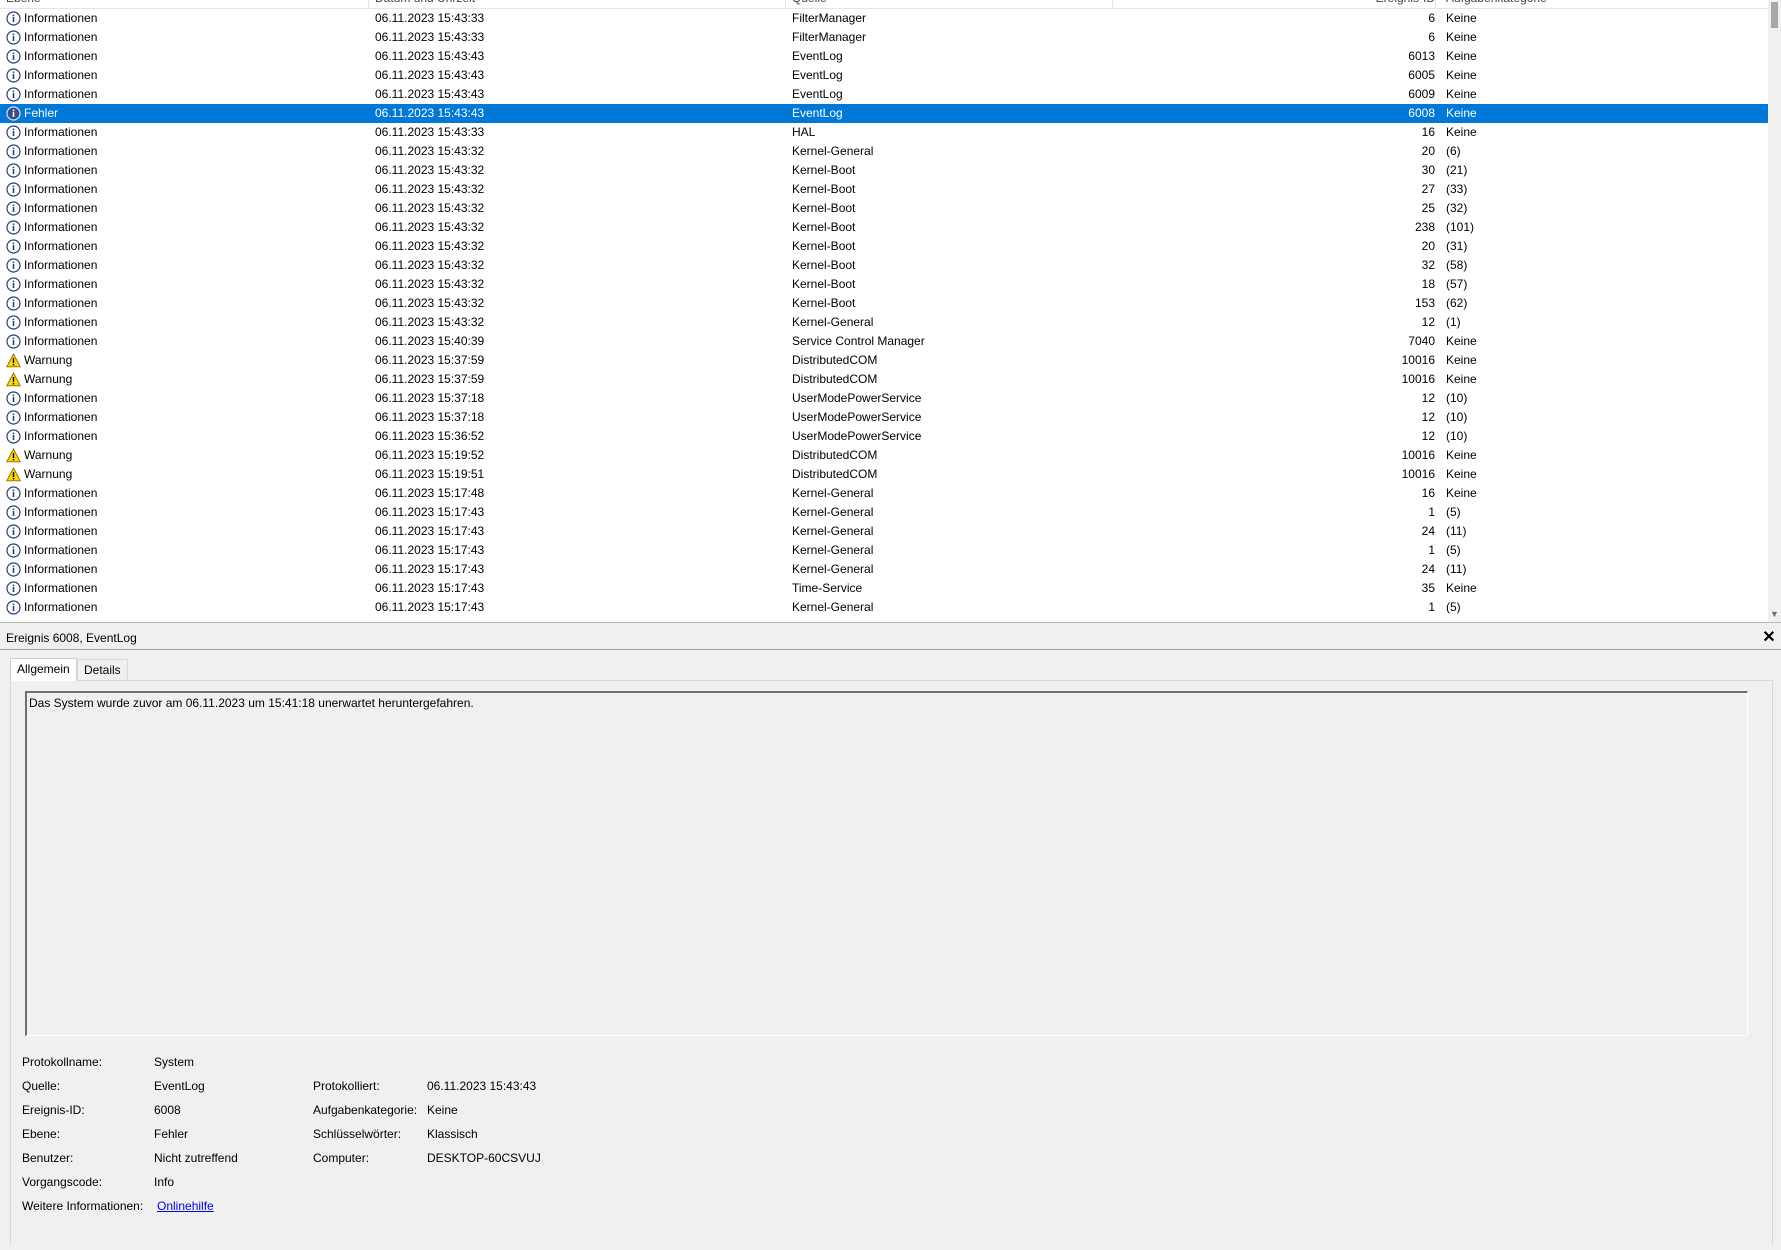  Describe the element at coordinates (185, 1206) in the screenshot. I see `online-help-link: Onlinehilfe` at that location.